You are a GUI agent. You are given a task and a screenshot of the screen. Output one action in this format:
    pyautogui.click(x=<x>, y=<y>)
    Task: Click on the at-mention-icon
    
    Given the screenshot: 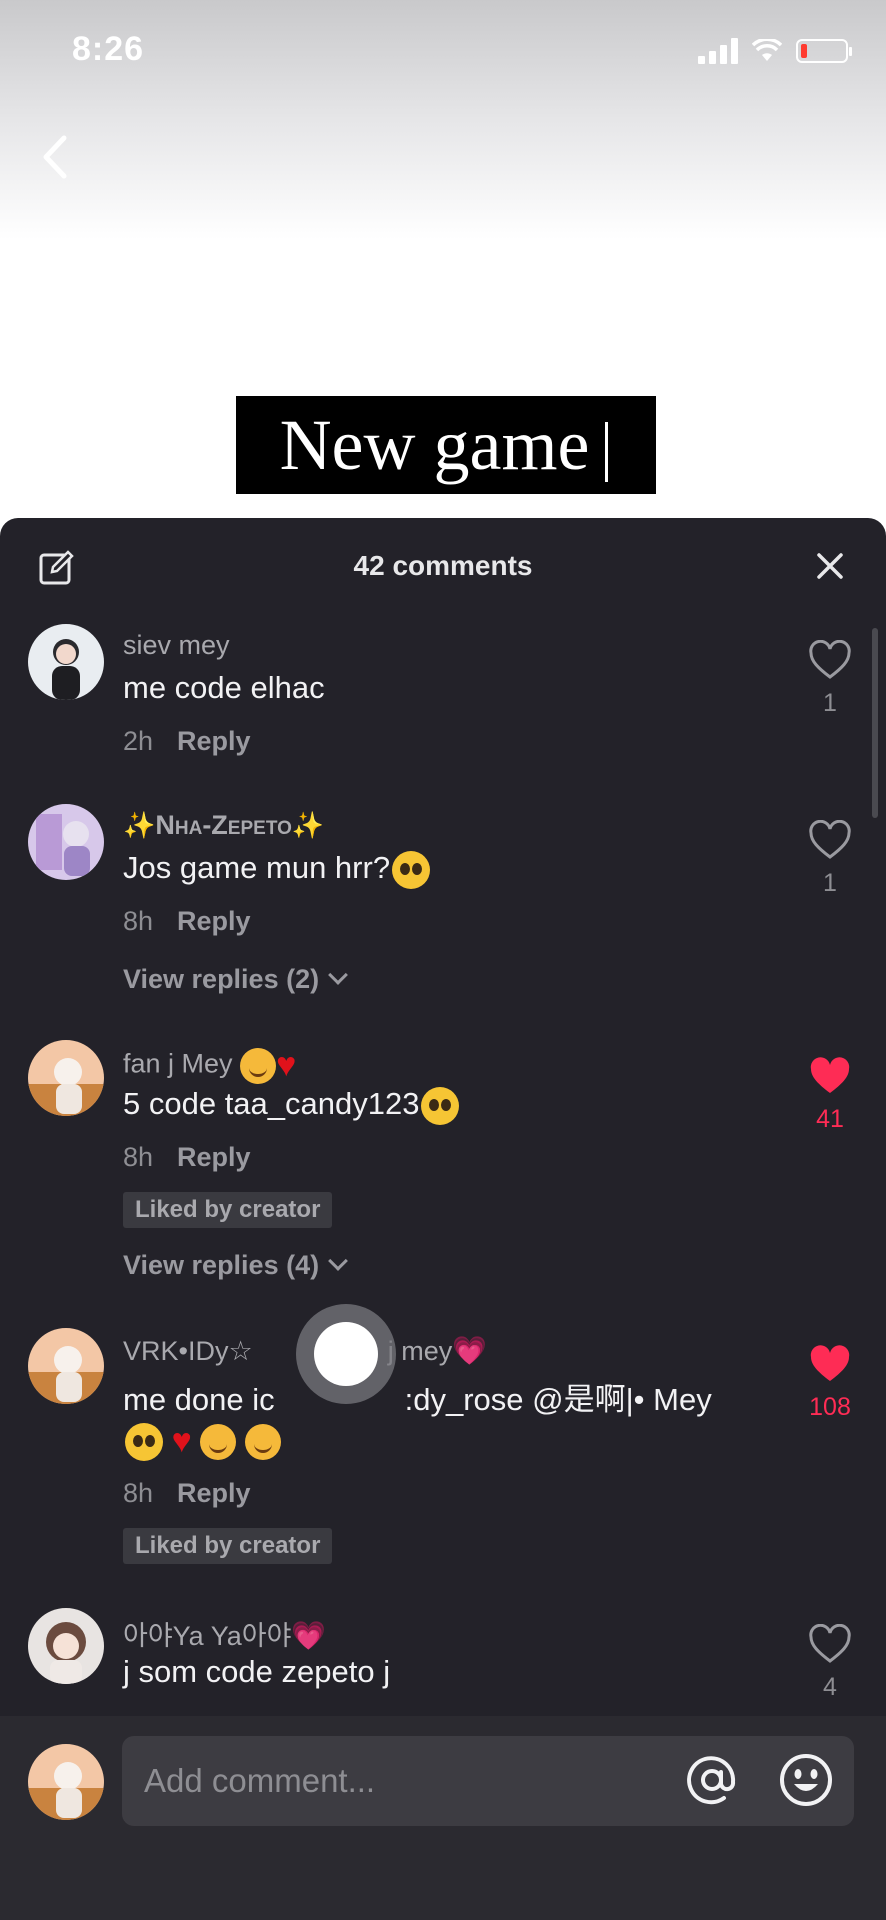 What is the action you would take?
    pyautogui.click(x=712, y=1780)
    